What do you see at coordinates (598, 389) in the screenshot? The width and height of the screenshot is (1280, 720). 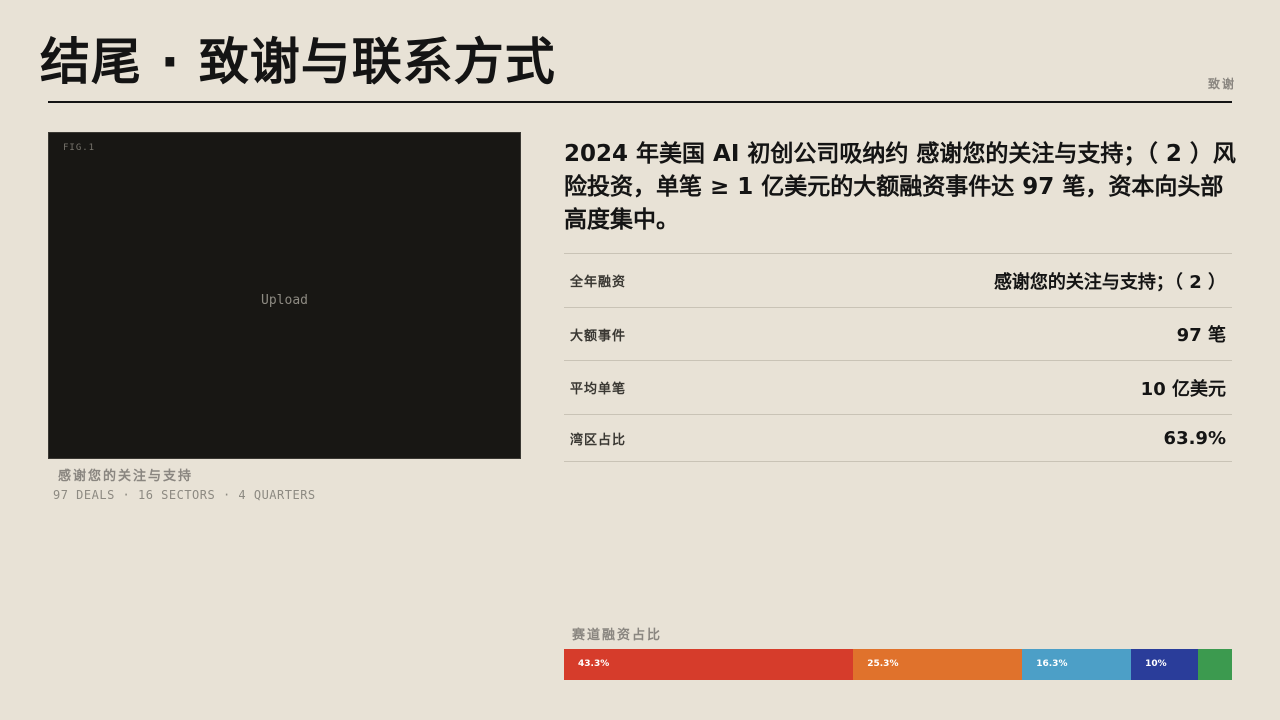 I see `stat-label: 平均单笔` at bounding box center [598, 389].